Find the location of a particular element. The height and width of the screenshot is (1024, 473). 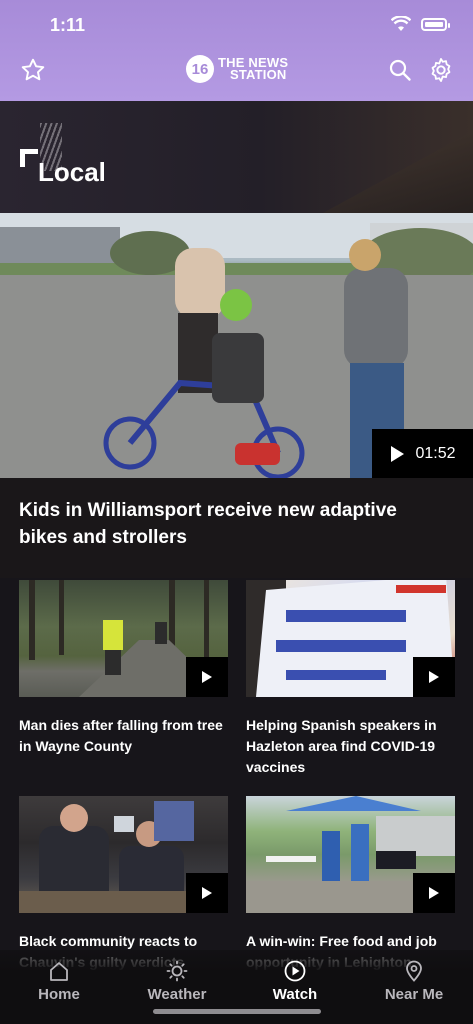

hero-play-duration: 01:52 is located at coordinates (422, 453).